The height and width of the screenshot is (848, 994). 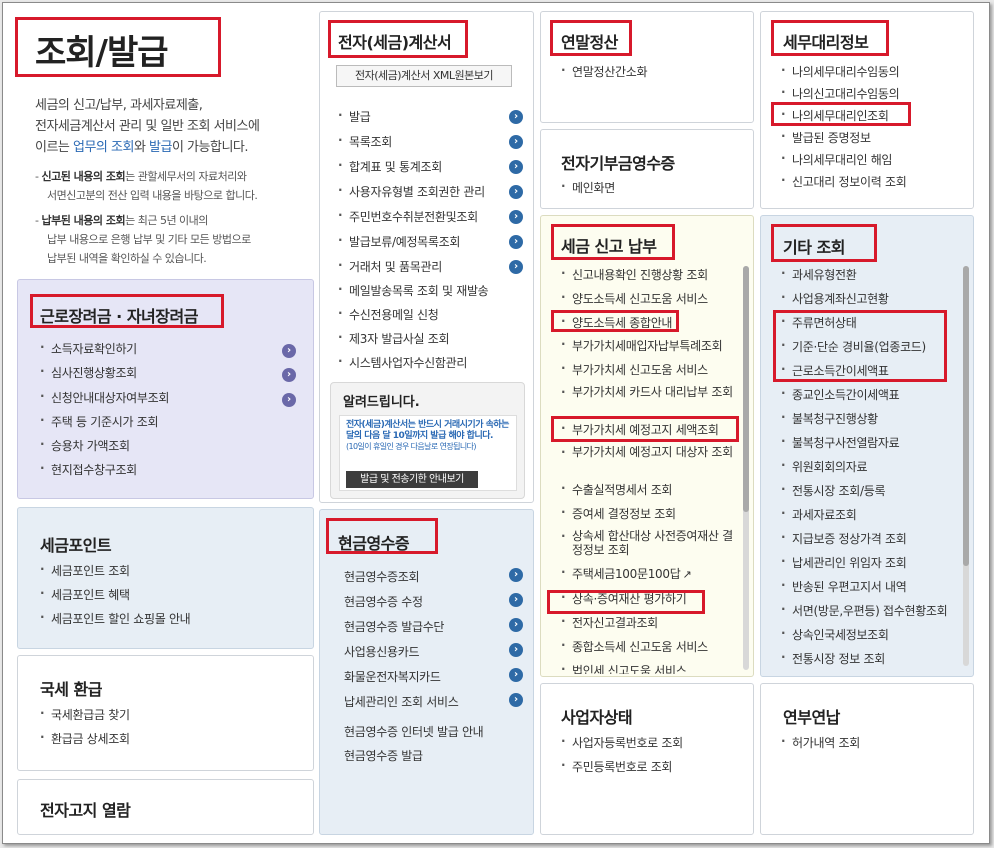 What do you see at coordinates (413, 294) in the screenshot?
I see `list-item: 메일발송목록 조회 및 재발송` at bounding box center [413, 294].